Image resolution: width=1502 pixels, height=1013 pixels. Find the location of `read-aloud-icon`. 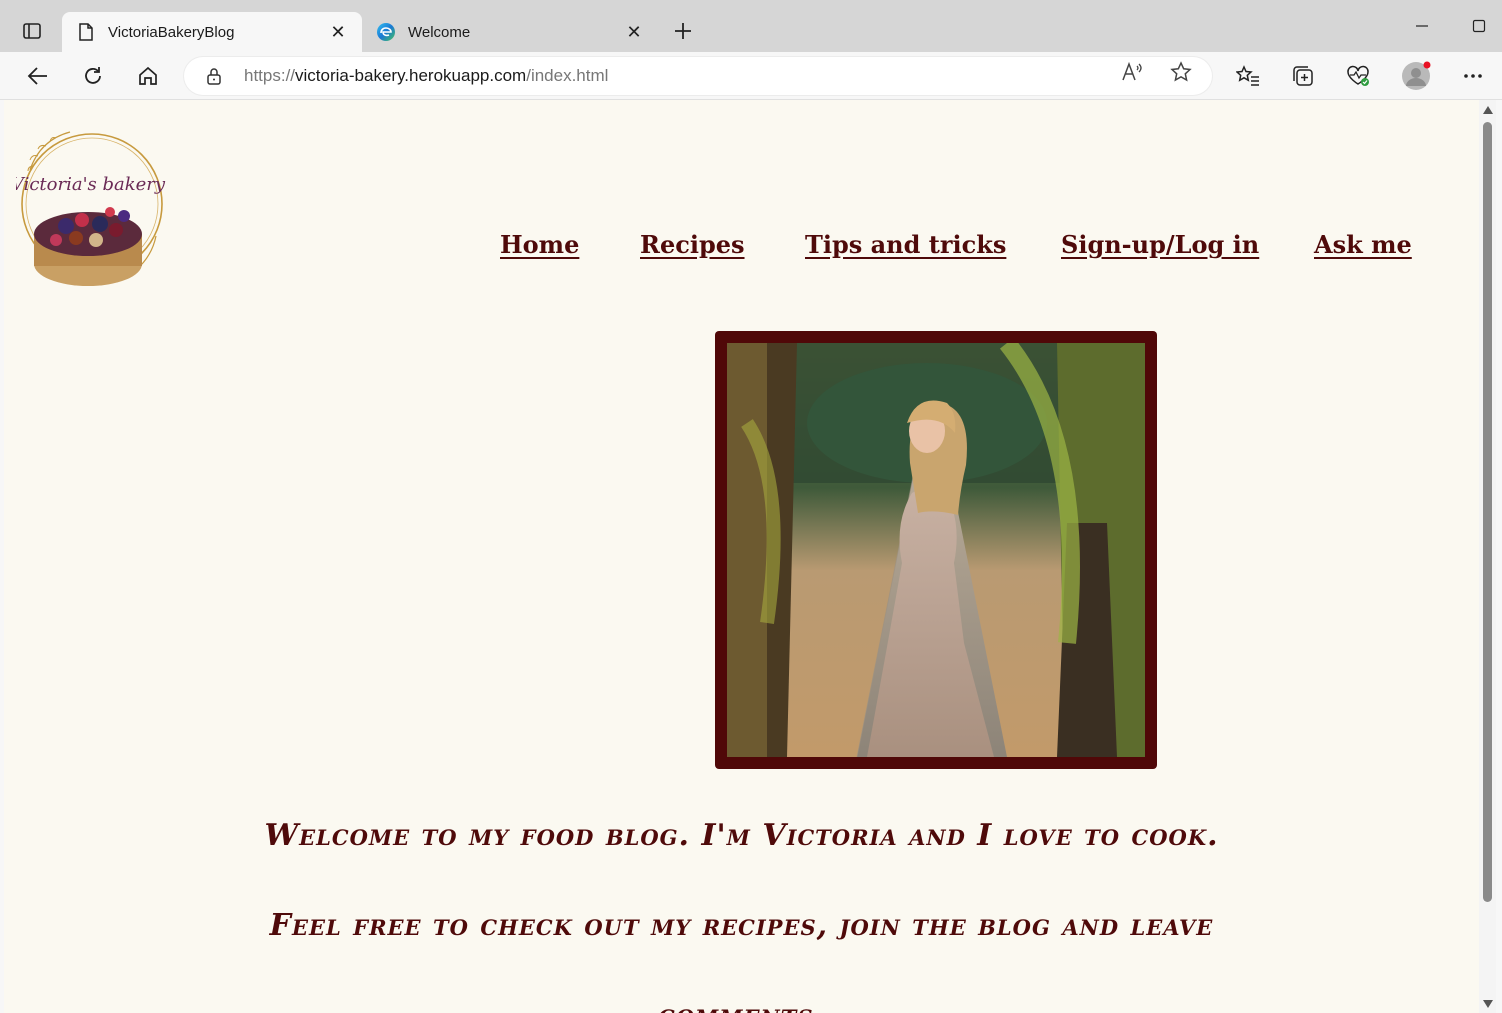

read-aloud-icon is located at coordinates (1132, 71).